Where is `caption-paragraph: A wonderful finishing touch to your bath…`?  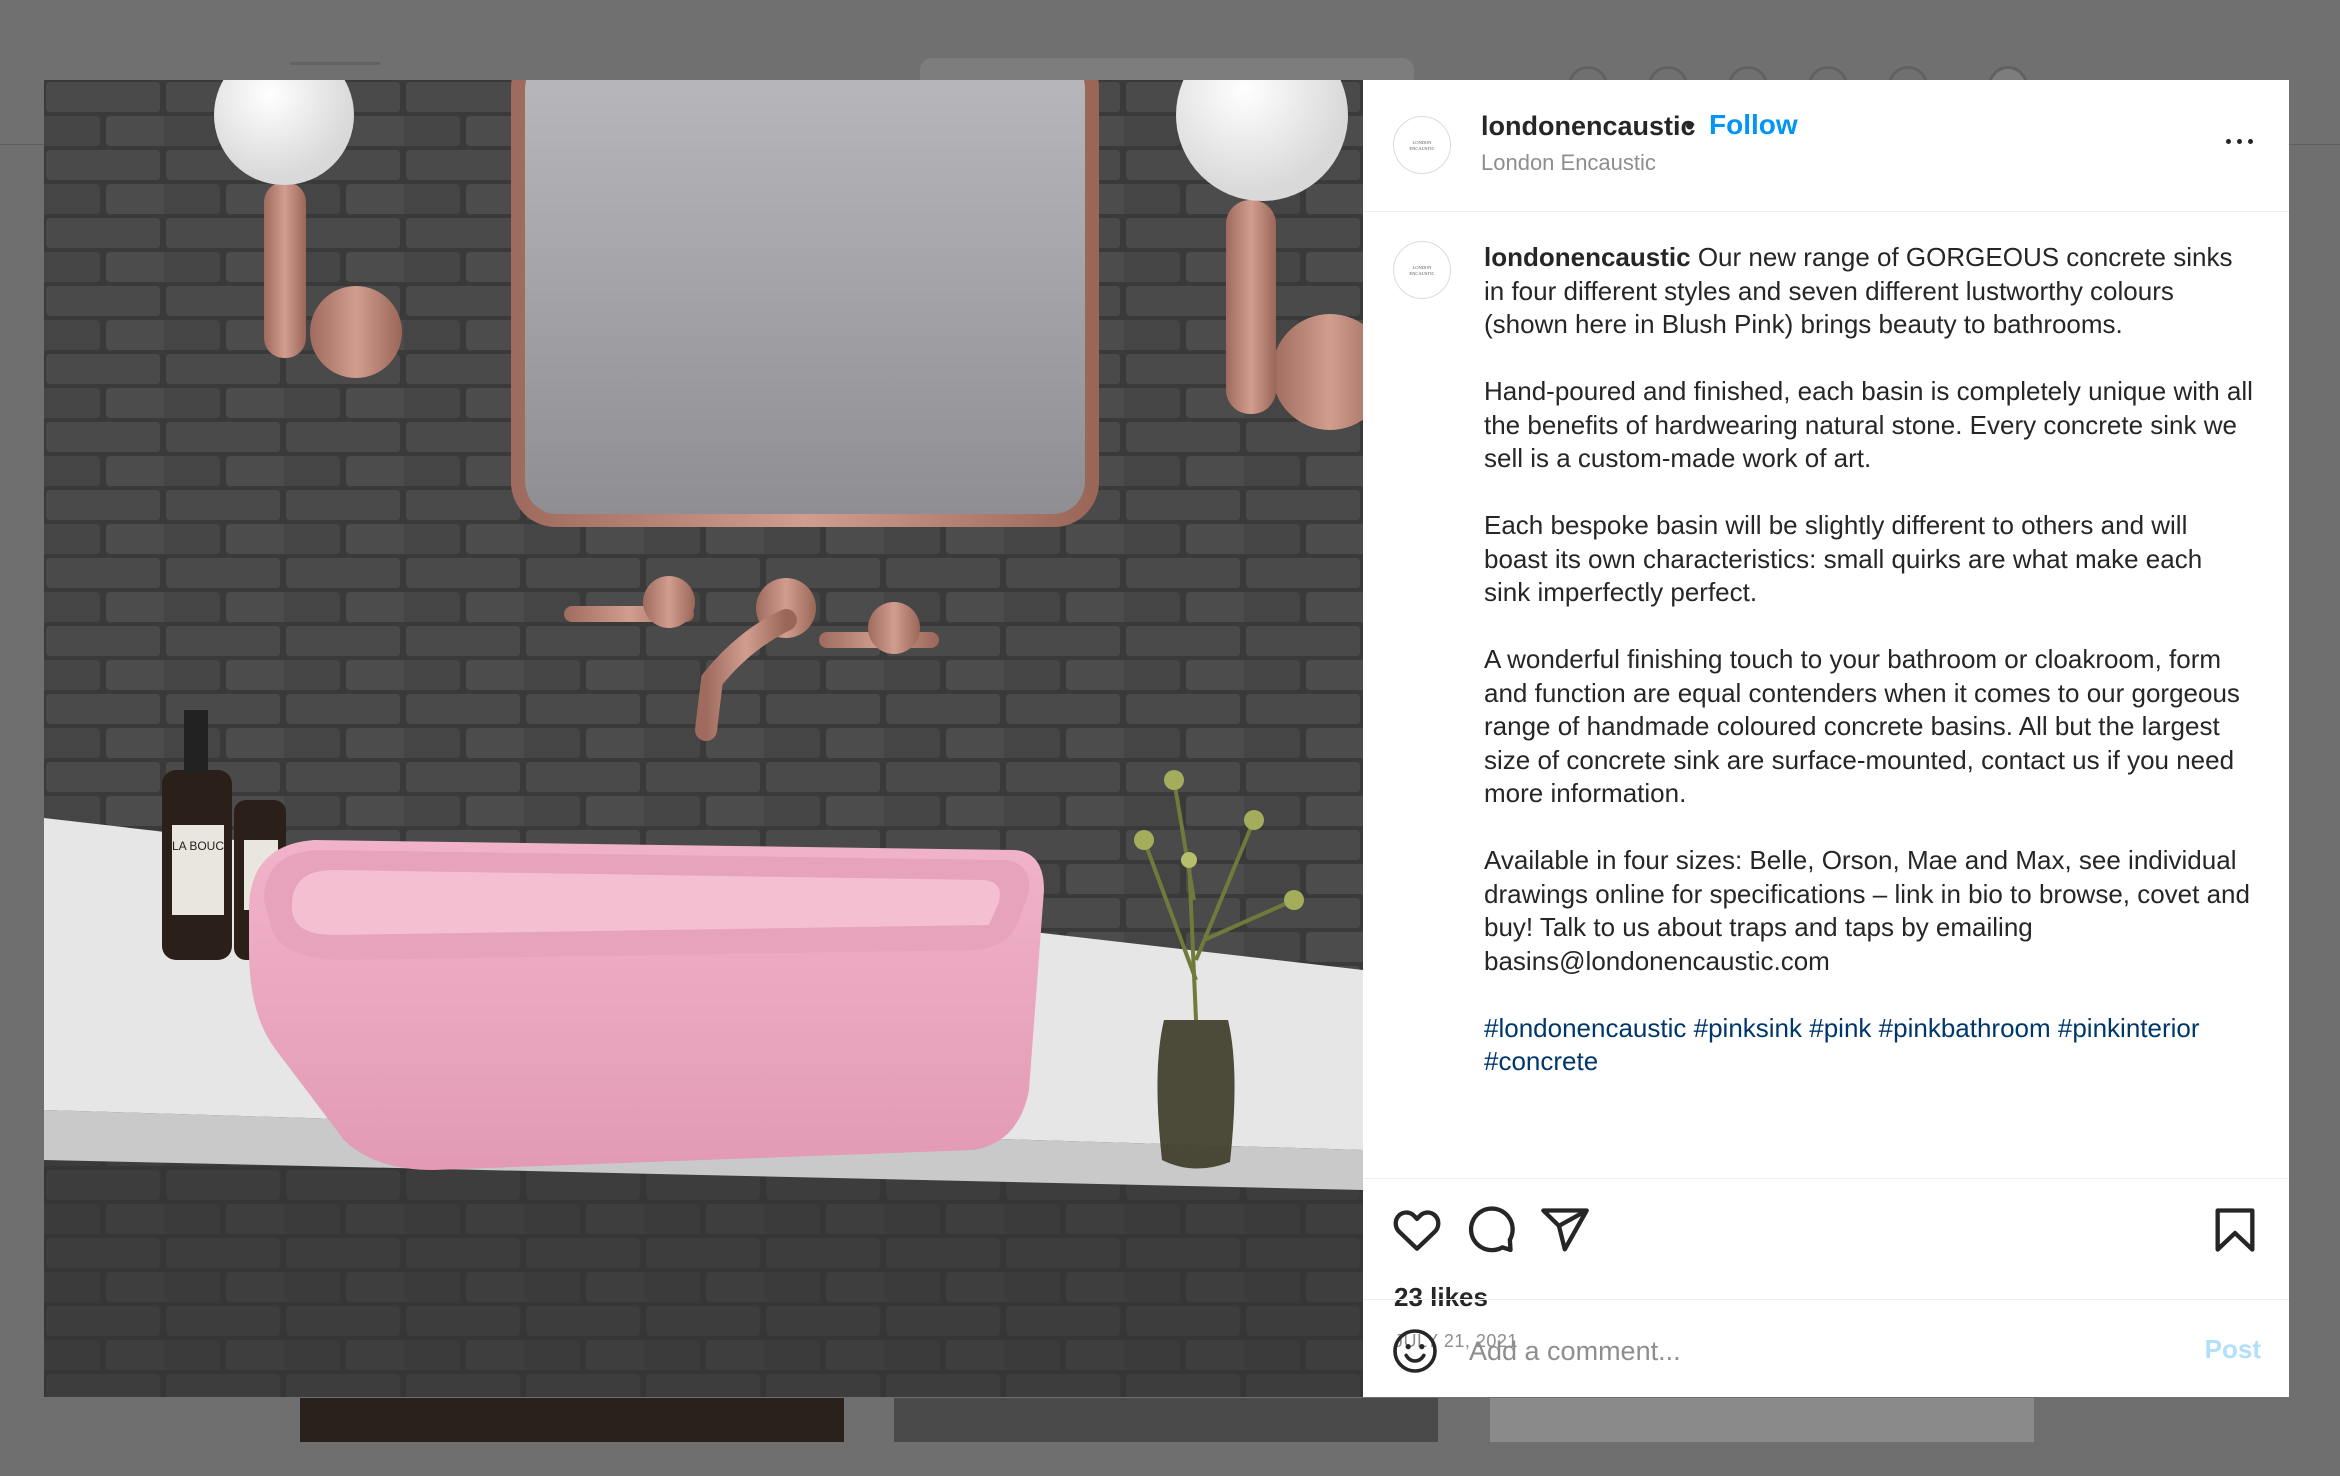 caption-paragraph: A wonderful finishing touch to your bath… is located at coordinates (1862, 726).